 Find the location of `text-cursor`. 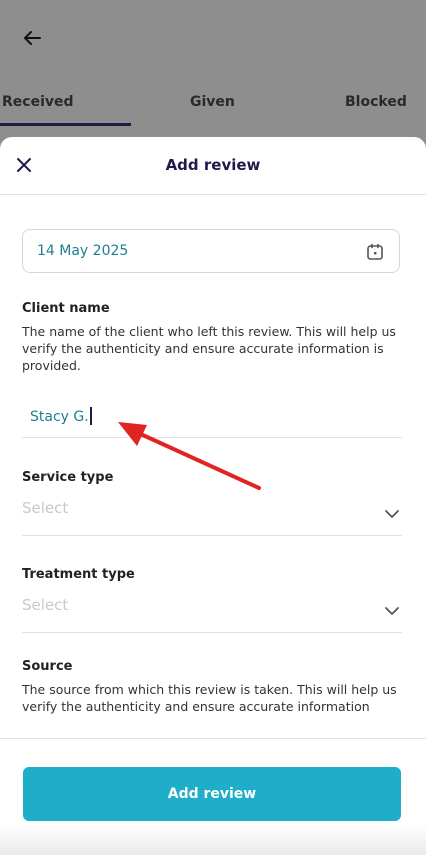

text-cursor is located at coordinates (90, 416).